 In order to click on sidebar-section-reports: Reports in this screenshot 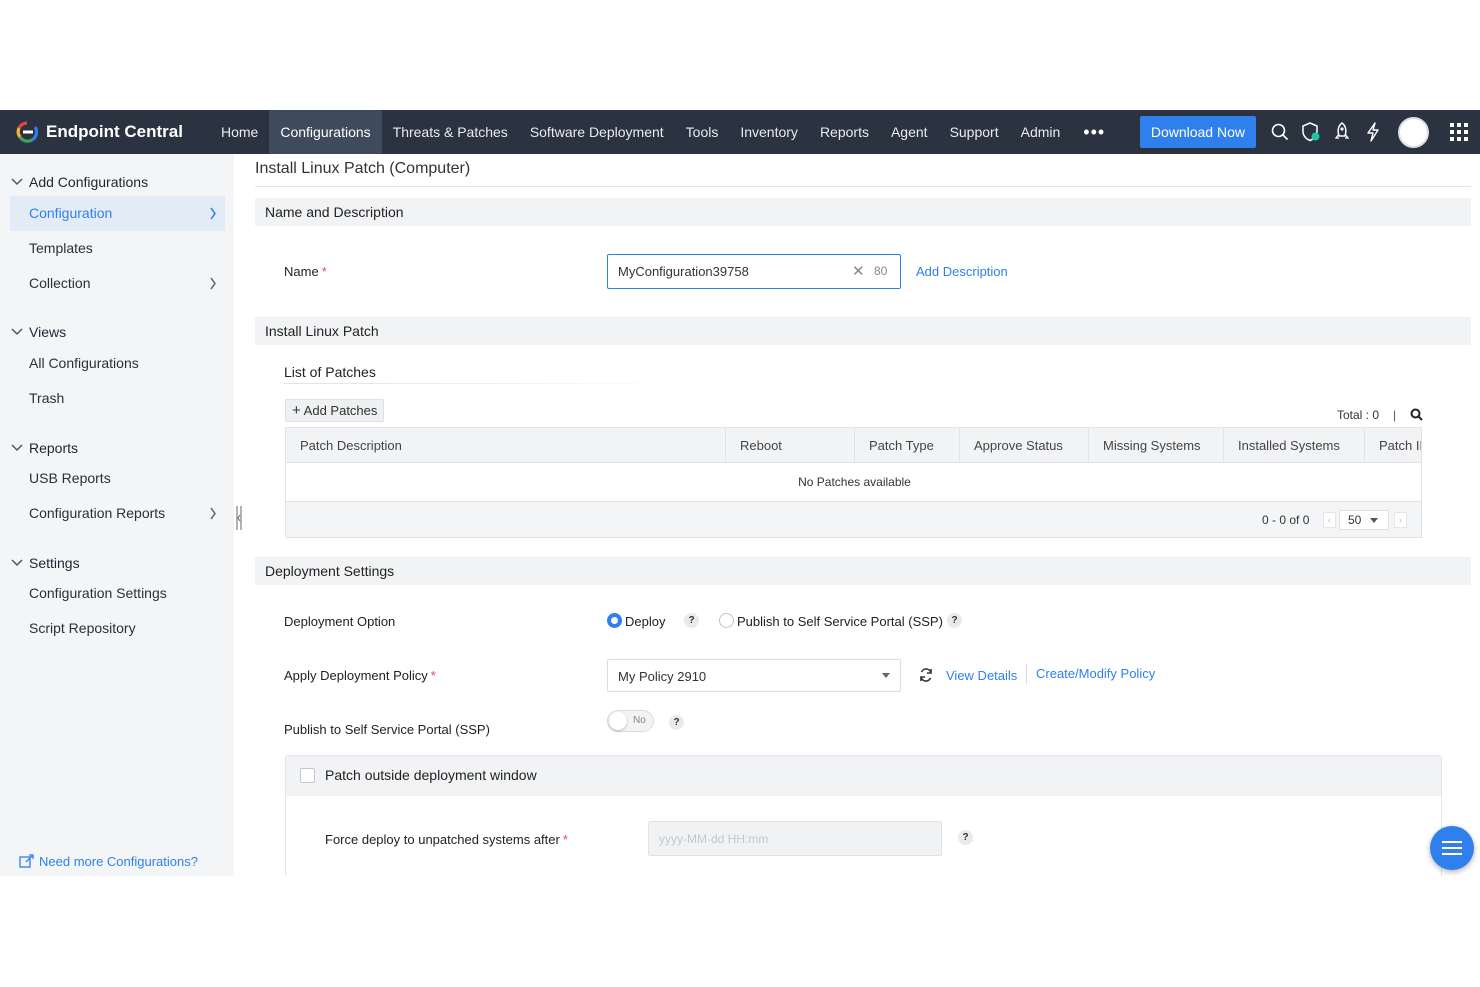, I will do `click(44, 448)`.